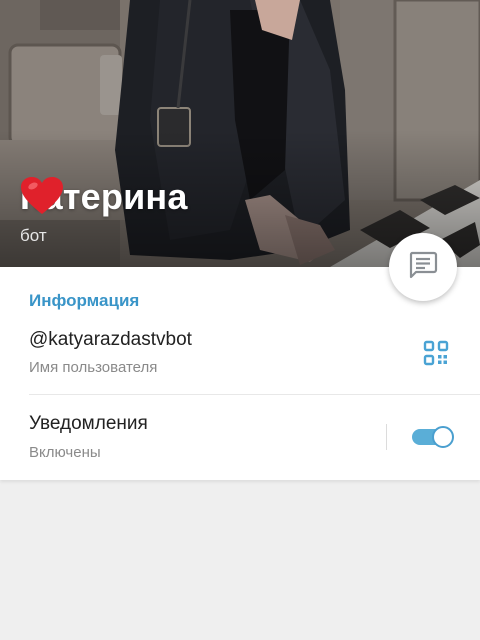  I want to click on notifications-toggle, so click(434, 437).